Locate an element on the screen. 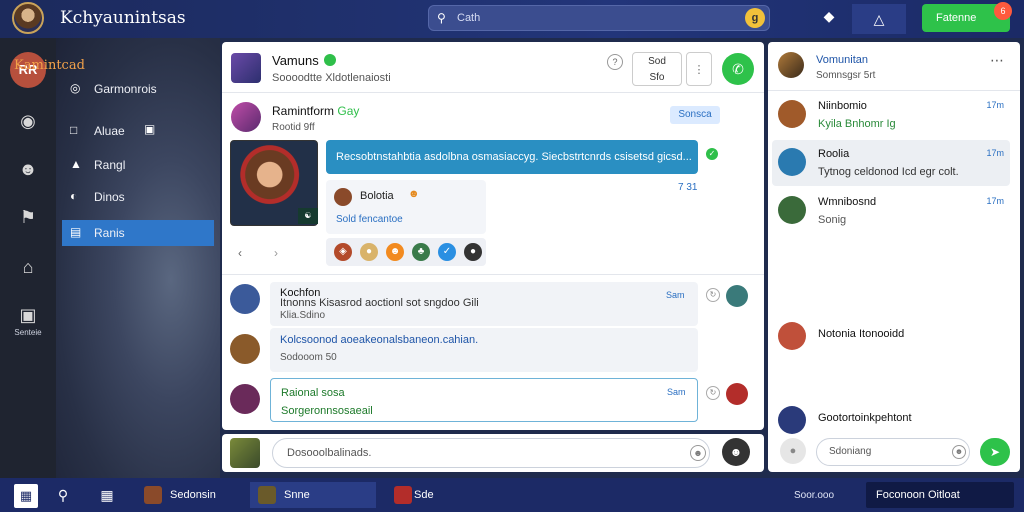  reaction-bee-icon: ● is located at coordinates (369, 252).